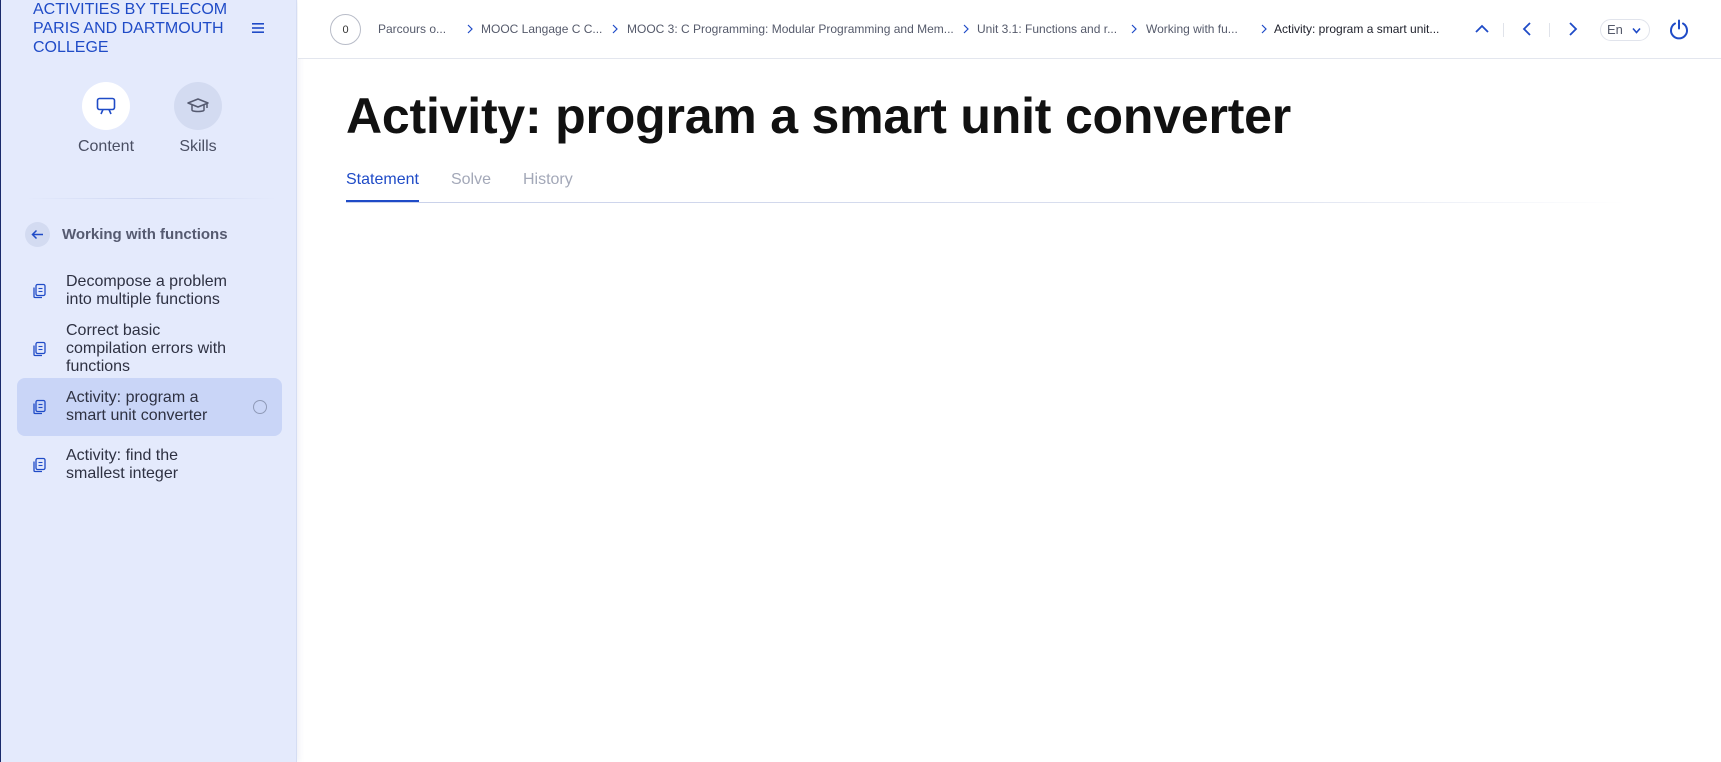 Image resolution: width=1721 pixels, height=762 pixels. I want to click on tabs-underline, so click(986, 202).